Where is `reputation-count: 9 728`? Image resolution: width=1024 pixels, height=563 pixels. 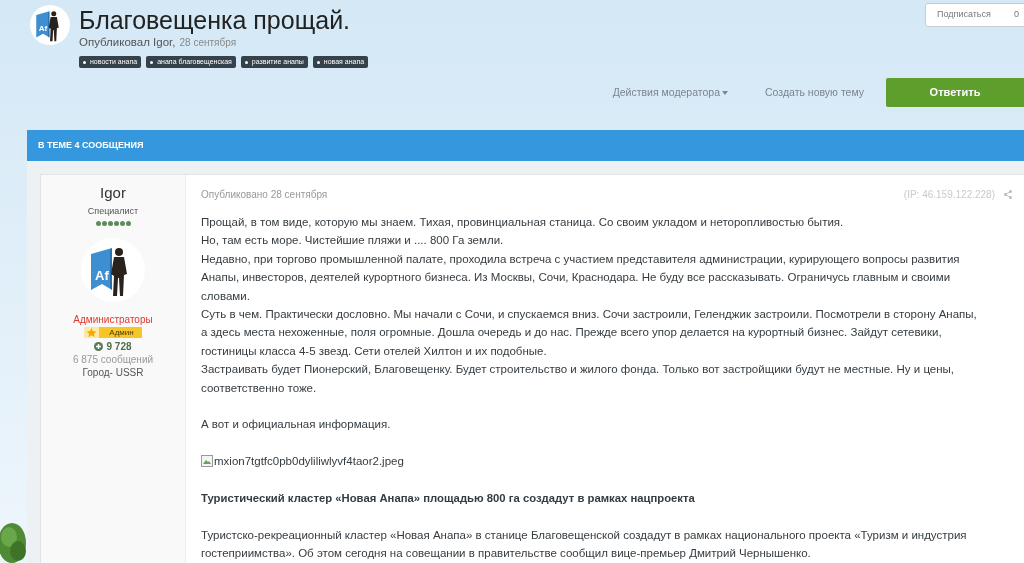
reputation-count: 9 728 is located at coordinates (119, 346).